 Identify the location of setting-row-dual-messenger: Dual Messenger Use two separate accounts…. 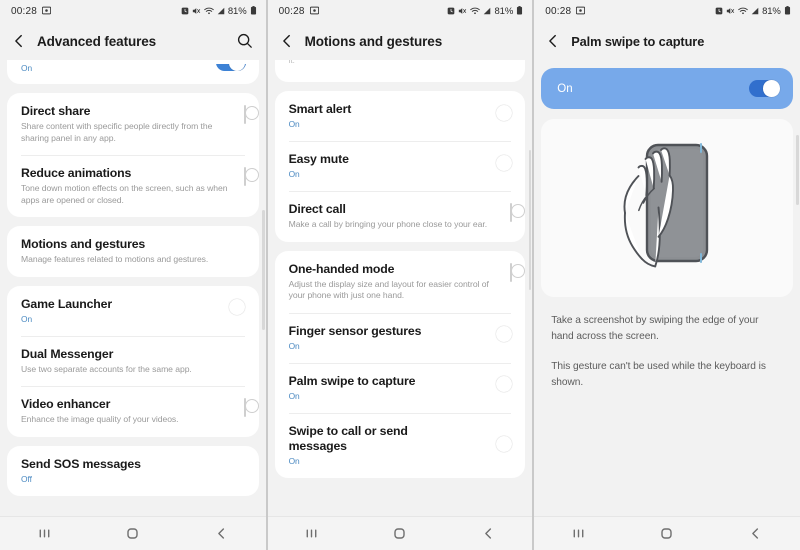
(133, 361).